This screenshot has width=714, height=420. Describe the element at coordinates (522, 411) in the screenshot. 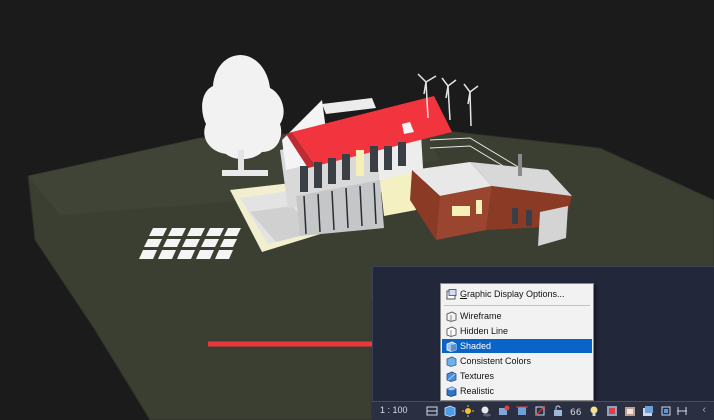

I see `crop-view-icon` at that location.